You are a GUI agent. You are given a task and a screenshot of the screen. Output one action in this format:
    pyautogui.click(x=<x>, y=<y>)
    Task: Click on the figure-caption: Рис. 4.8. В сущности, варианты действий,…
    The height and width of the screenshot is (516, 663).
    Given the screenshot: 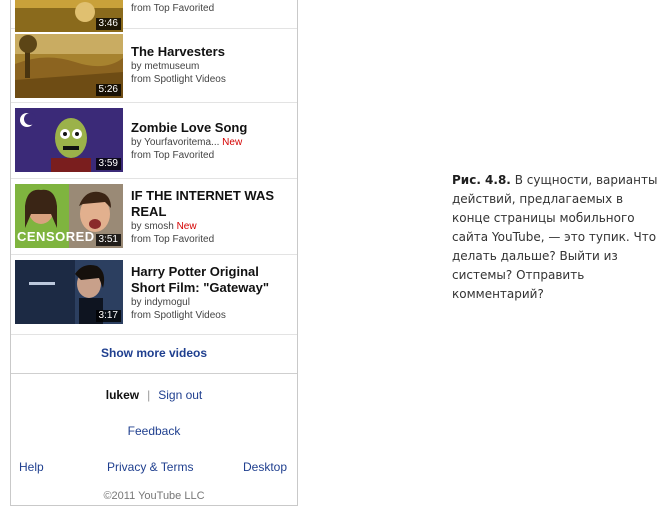 What is the action you would take?
    pyautogui.click(x=555, y=237)
    